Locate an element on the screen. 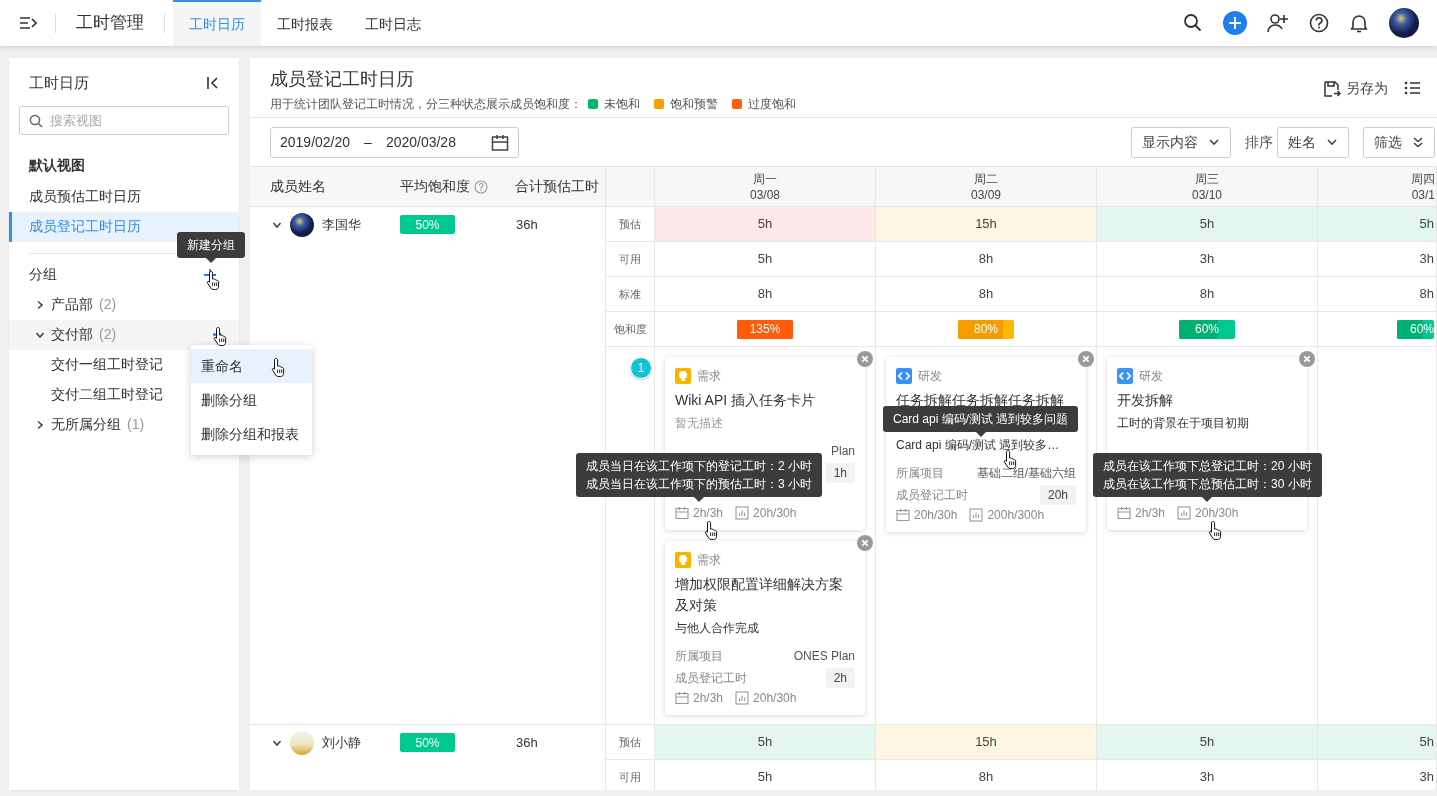 The width and height of the screenshot is (1437, 796). field-label: 成员登记工时 is located at coordinates (711, 678).